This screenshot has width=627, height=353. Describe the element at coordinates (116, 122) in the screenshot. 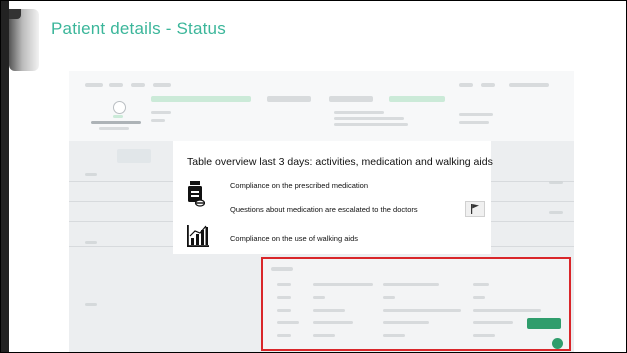

I see `name-placeholder` at that location.